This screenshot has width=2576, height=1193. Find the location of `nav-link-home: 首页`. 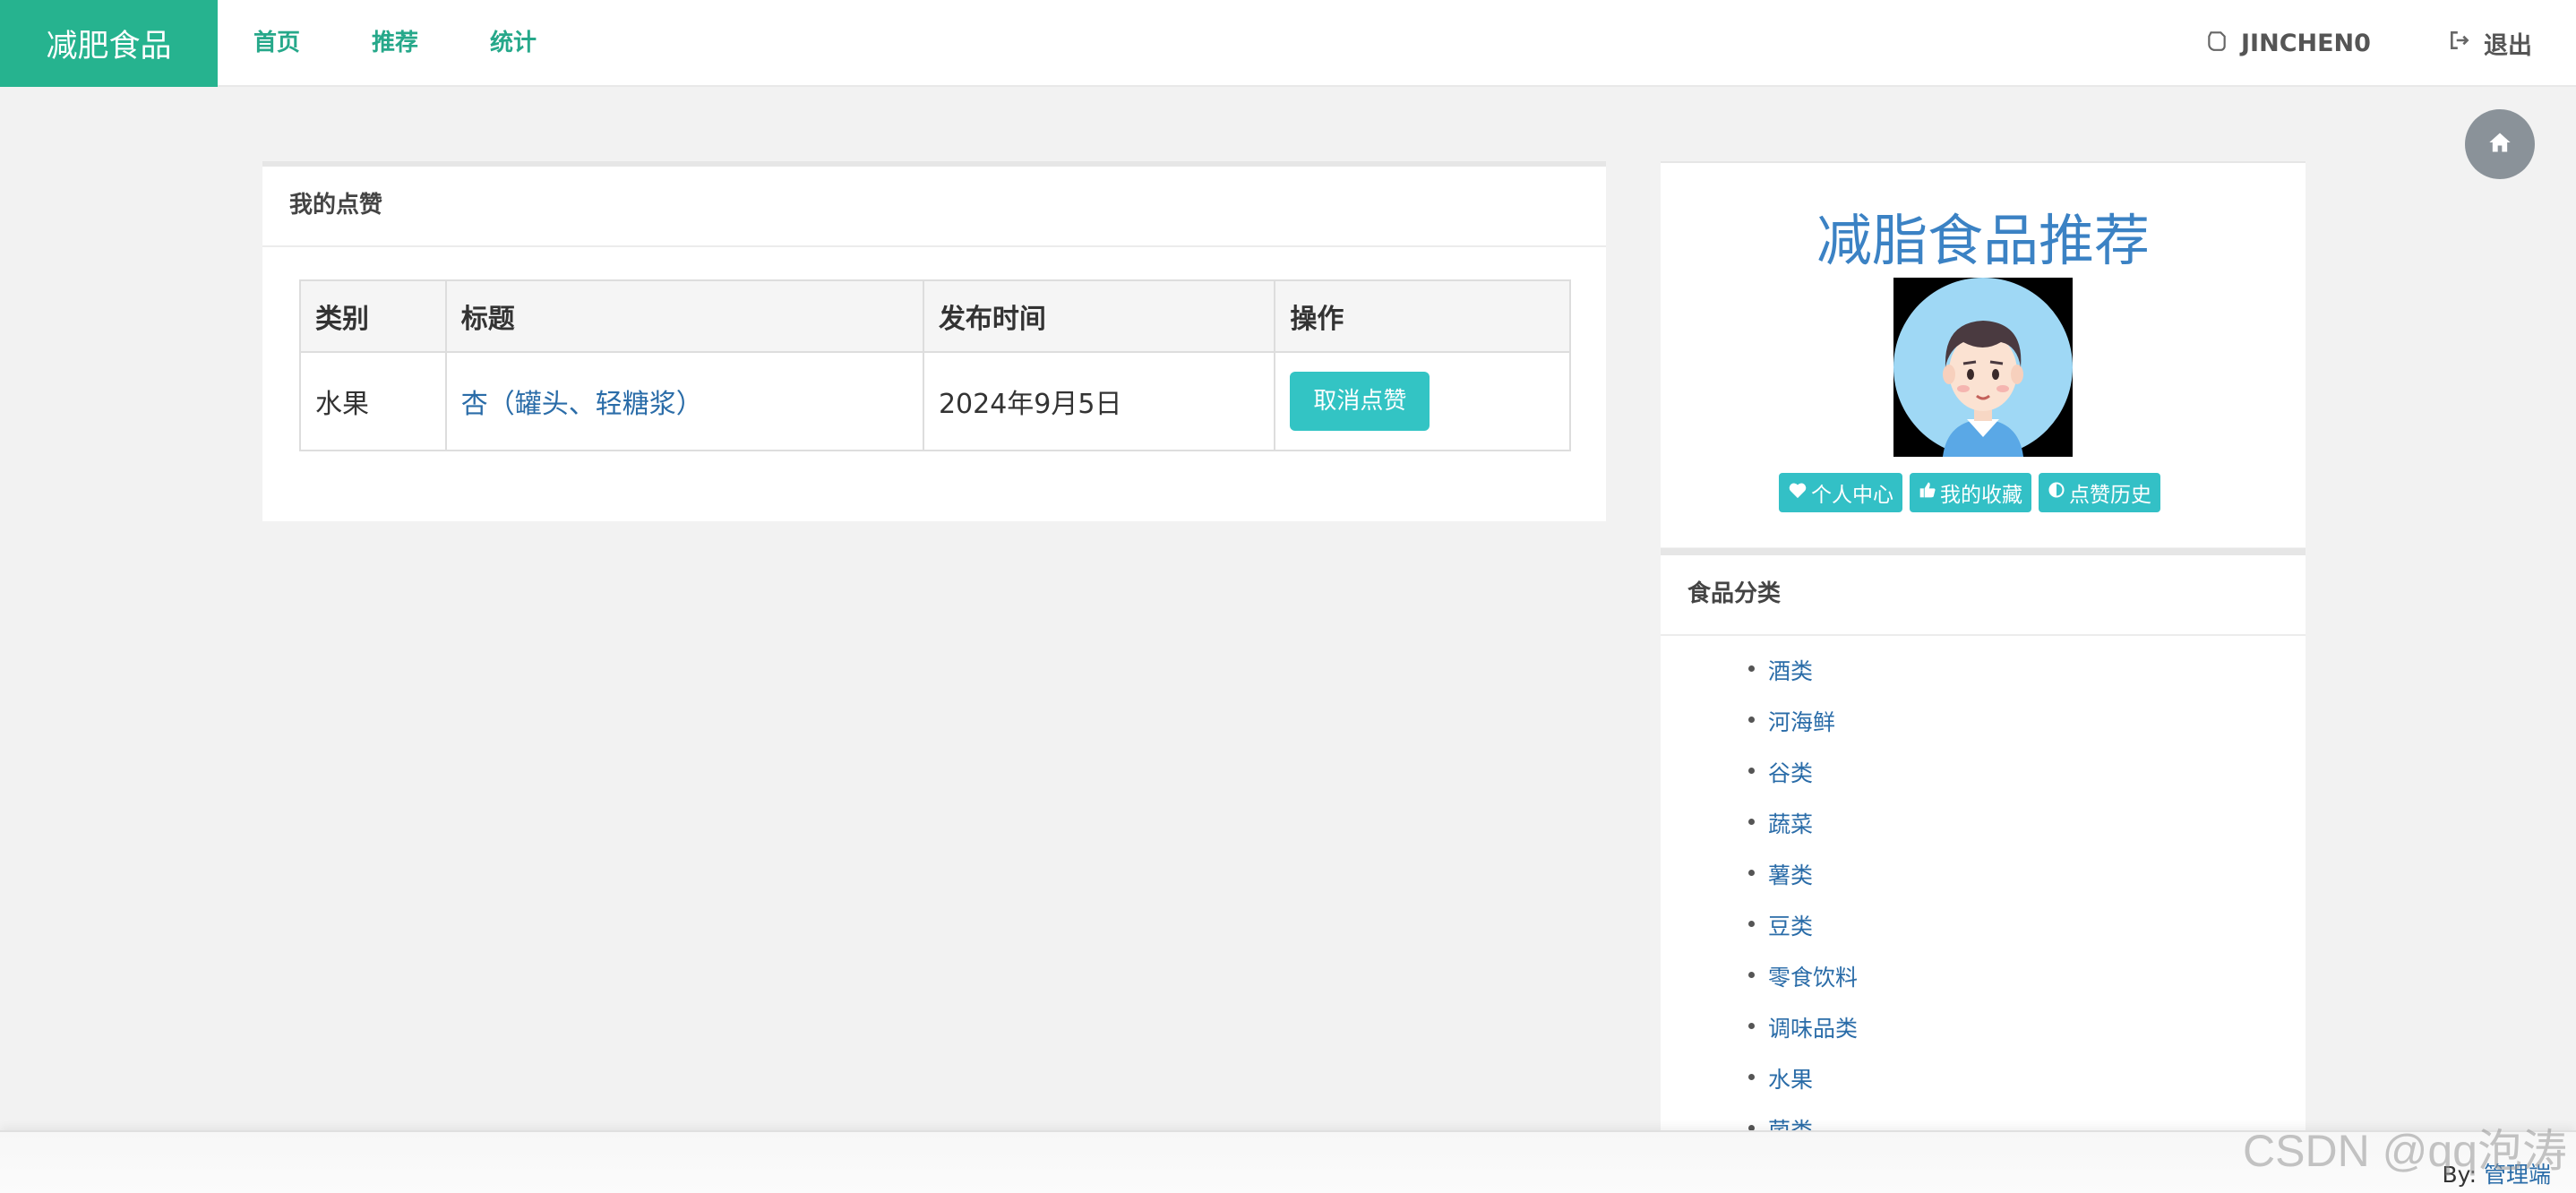

nav-link-home: 首页 is located at coordinates (276, 43).